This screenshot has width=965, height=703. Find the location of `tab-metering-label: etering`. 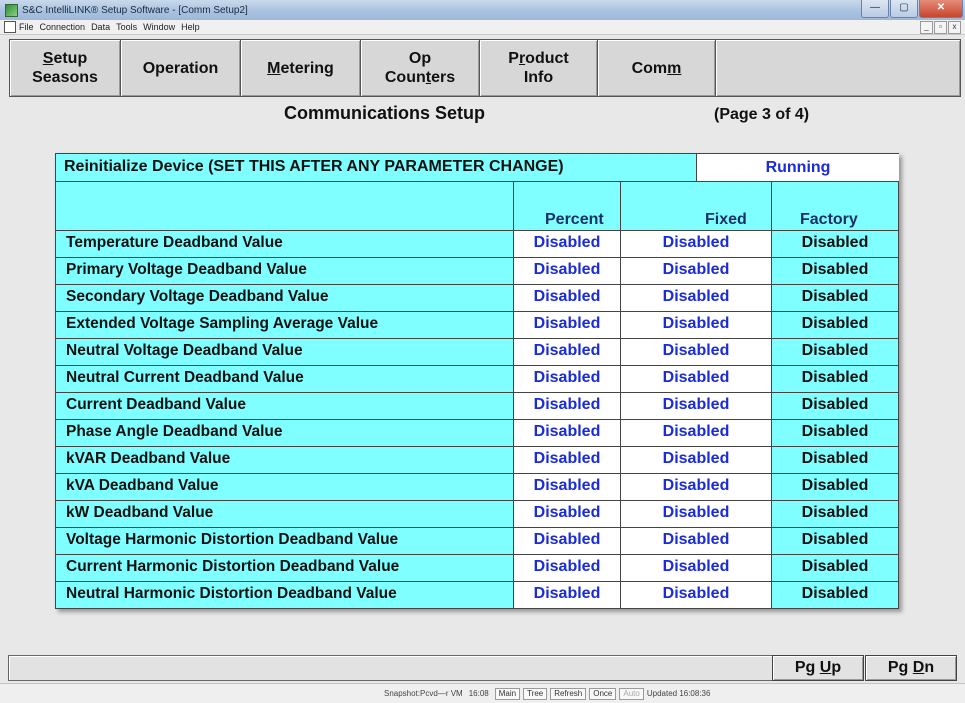

tab-metering-label: etering is located at coordinates (307, 68).